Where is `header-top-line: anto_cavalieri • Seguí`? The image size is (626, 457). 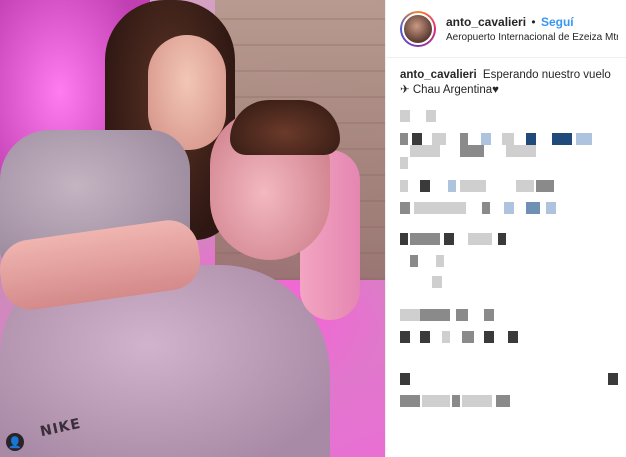 header-top-line: anto_cavalieri • Seguí is located at coordinates (532, 22).